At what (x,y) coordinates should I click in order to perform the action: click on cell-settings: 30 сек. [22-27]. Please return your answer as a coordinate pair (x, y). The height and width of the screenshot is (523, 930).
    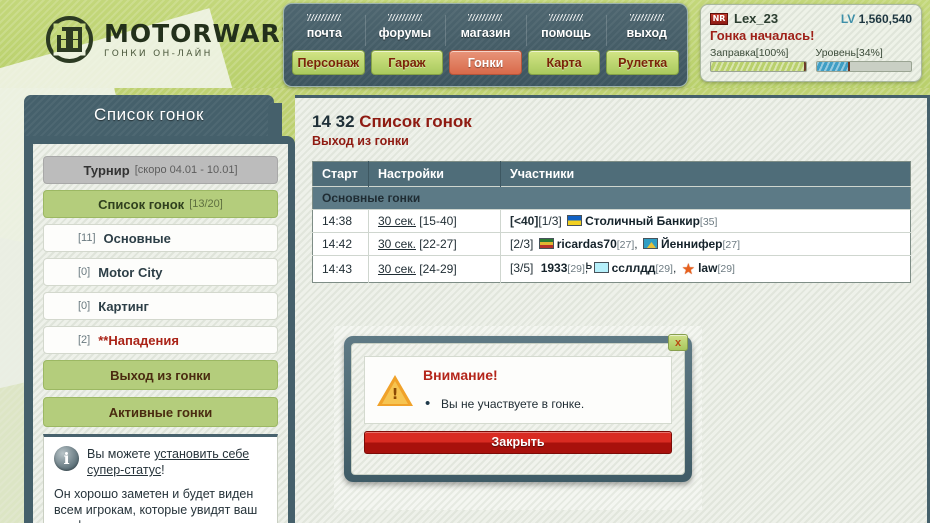
    Looking at the image, I should click on (434, 244).